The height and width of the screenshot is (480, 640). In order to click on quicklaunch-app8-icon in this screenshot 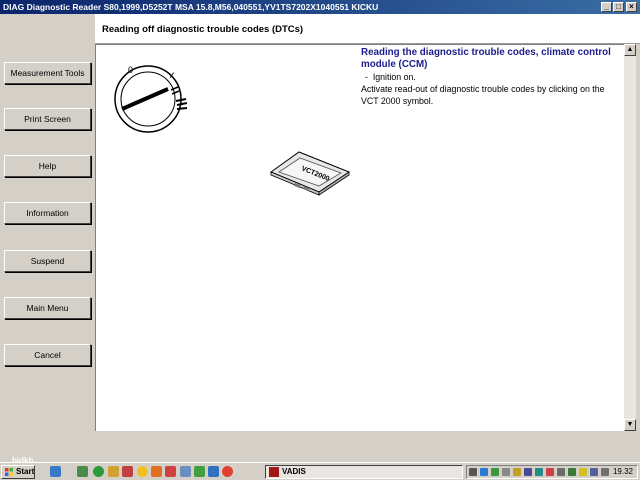, I will do `click(185, 471)`.